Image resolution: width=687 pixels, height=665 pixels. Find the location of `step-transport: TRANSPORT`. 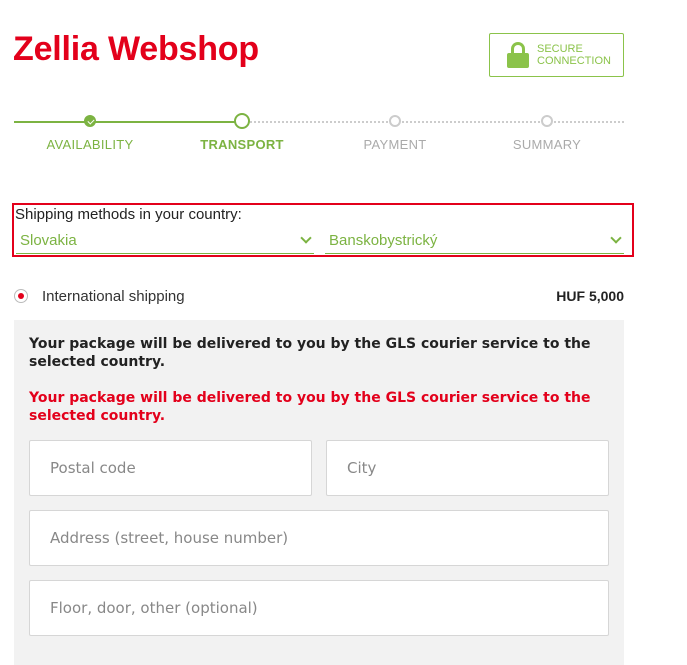

step-transport: TRANSPORT is located at coordinates (242, 131).